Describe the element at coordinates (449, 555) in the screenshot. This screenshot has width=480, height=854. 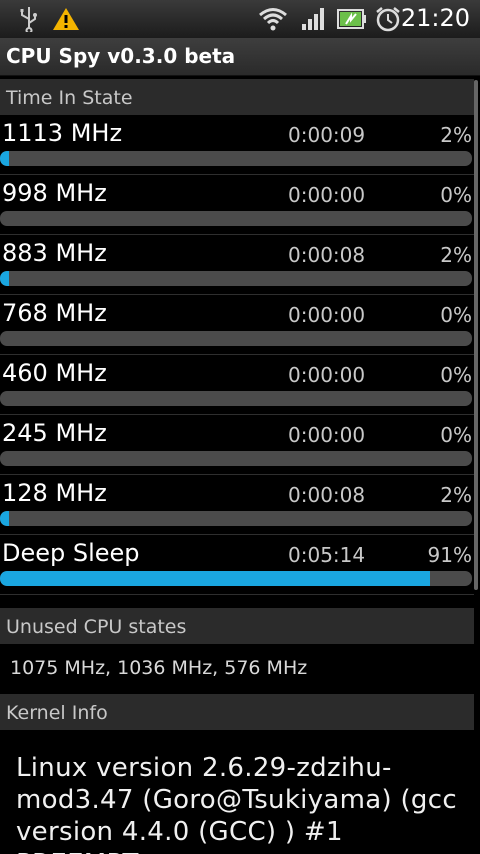
I see `state-percent: 91%` at that location.